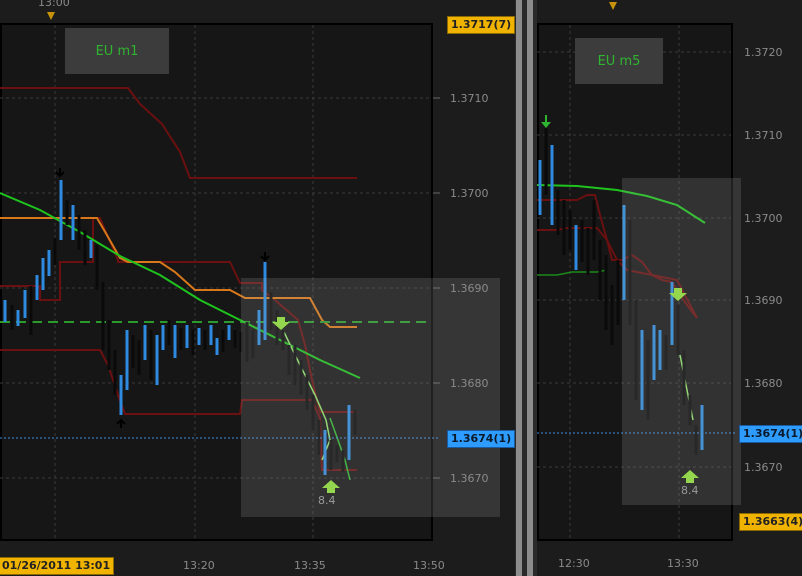 This screenshot has height=576, width=802. Describe the element at coordinates (526, 288) in the screenshot. I see `pane-splitter` at that location.